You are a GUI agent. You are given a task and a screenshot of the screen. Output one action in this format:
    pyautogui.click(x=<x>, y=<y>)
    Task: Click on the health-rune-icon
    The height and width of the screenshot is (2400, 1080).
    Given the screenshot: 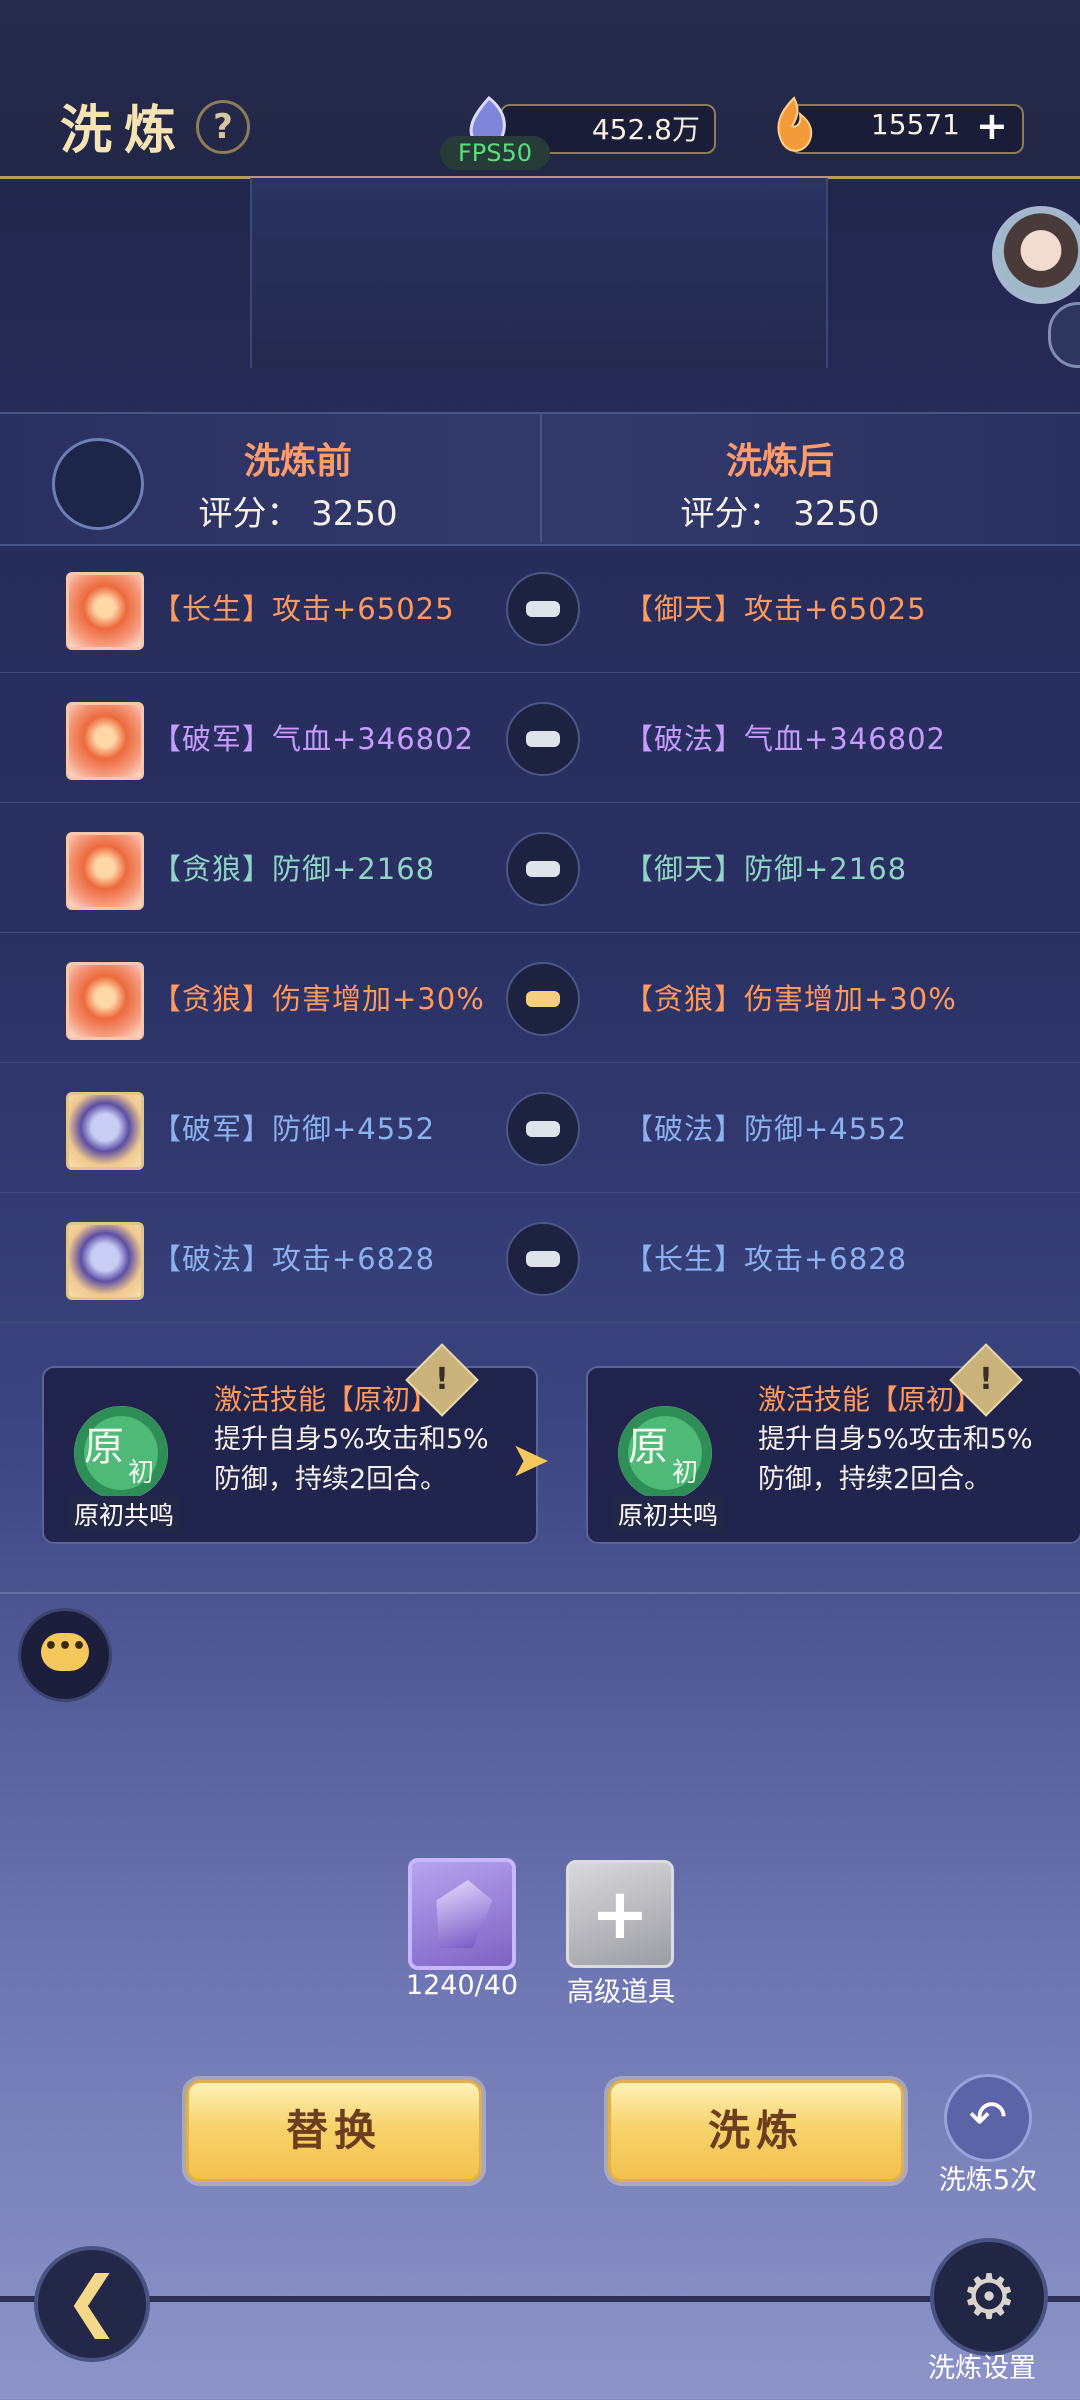 What is the action you would take?
    pyautogui.click(x=105, y=741)
    